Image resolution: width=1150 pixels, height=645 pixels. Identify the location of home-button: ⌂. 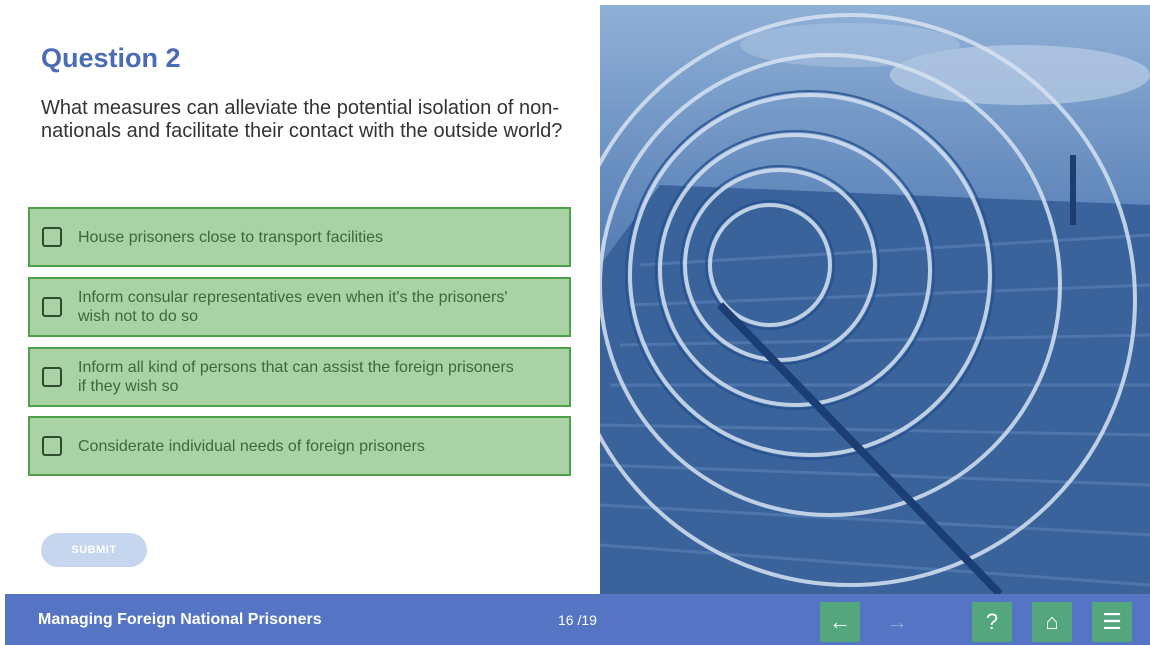
(1052, 622).